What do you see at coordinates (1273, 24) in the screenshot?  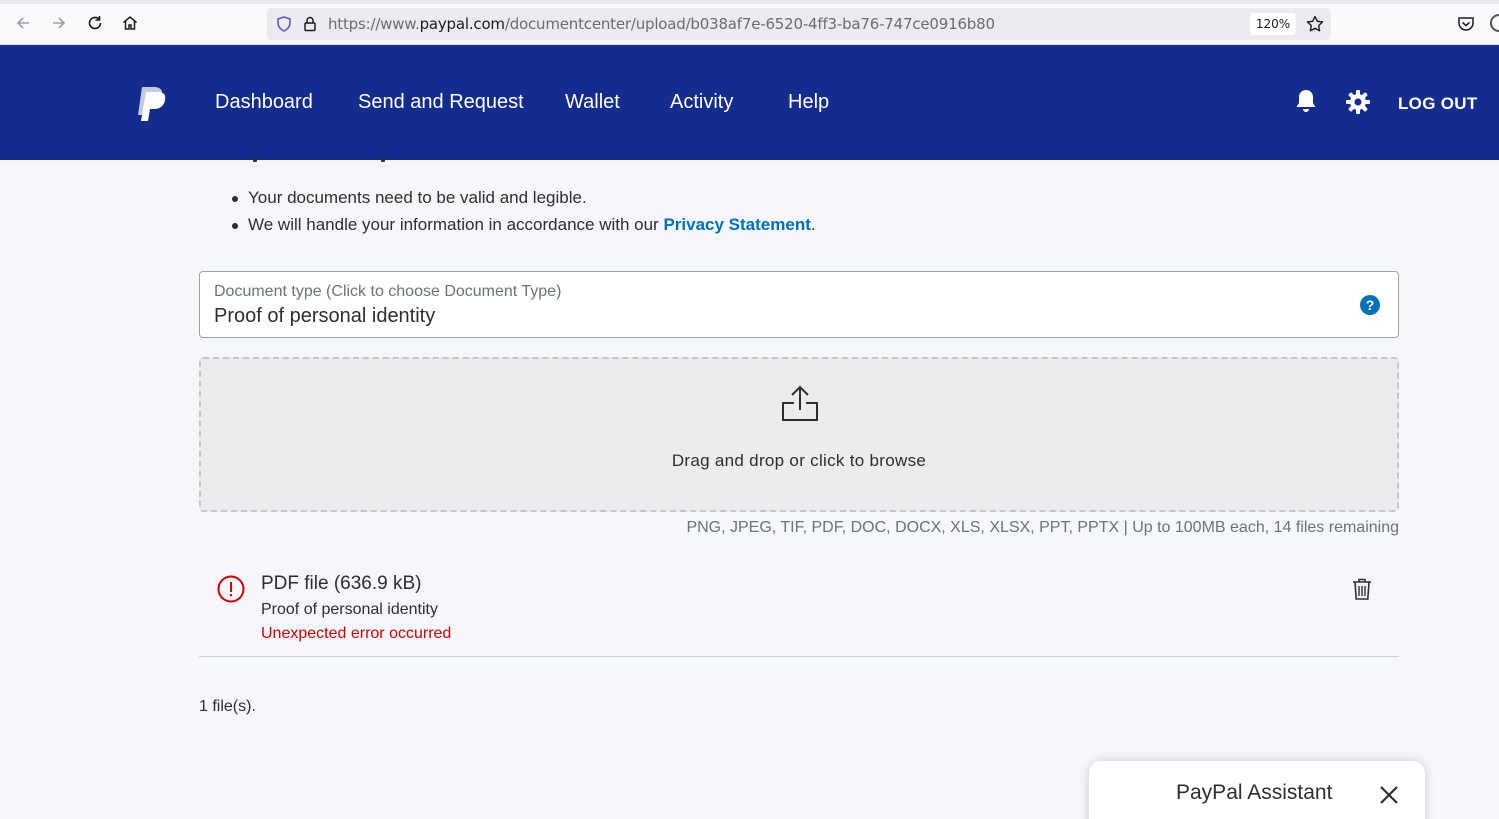 I see `zoom-level: 120%` at bounding box center [1273, 24].